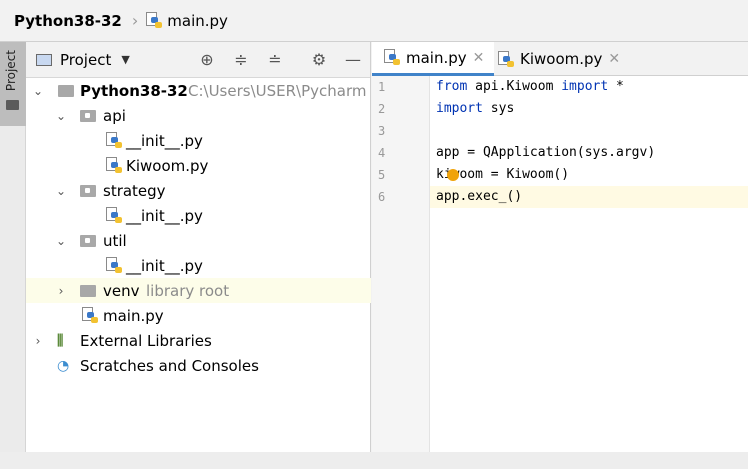 The width and height of the screenshot is (748, 469). What do you see at coordinates (319, 60) in the screenshot?
I see `gear-icon: ⚙` at bounding box center [319, 60].